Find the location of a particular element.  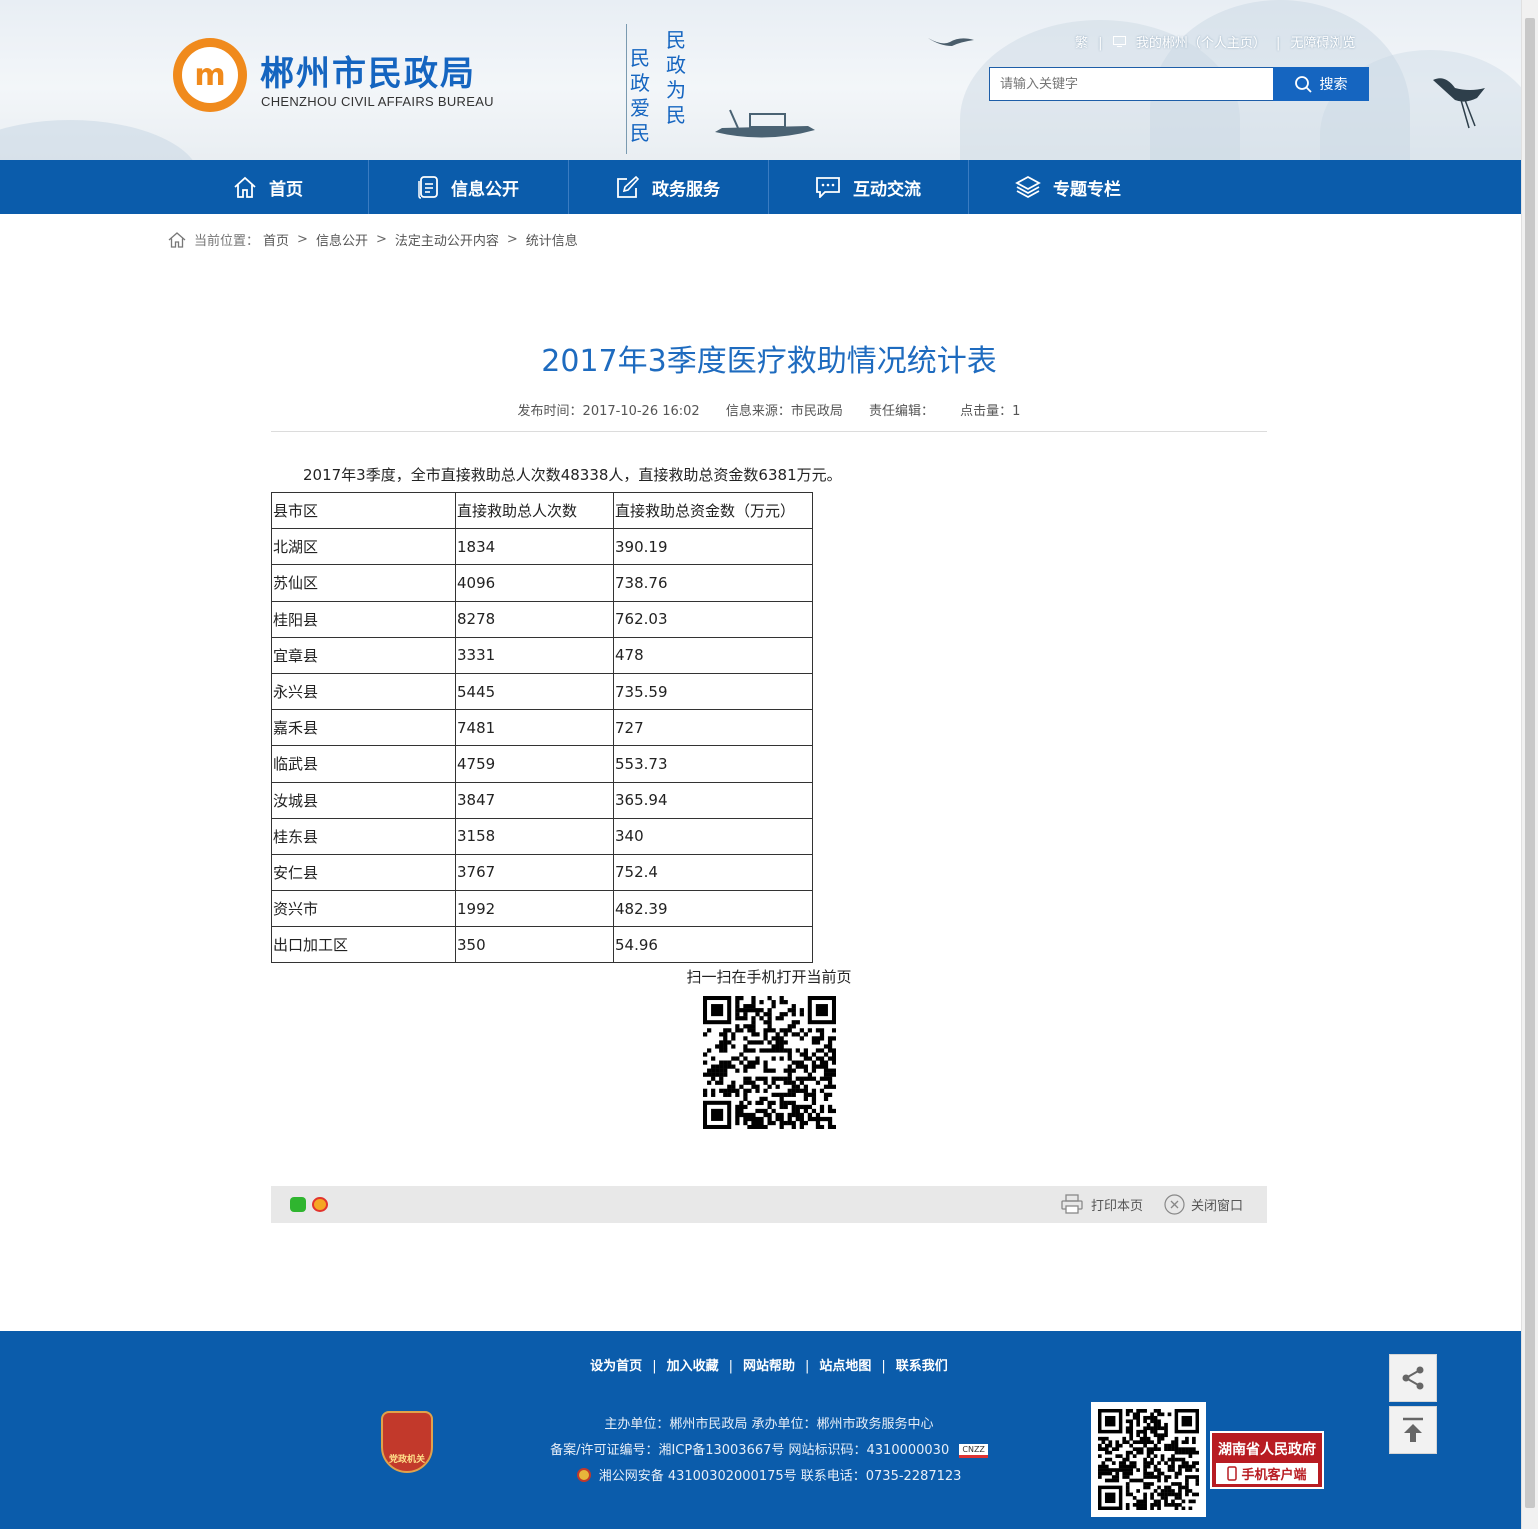

table-cell: 727 is located at coordinates (713, 728).